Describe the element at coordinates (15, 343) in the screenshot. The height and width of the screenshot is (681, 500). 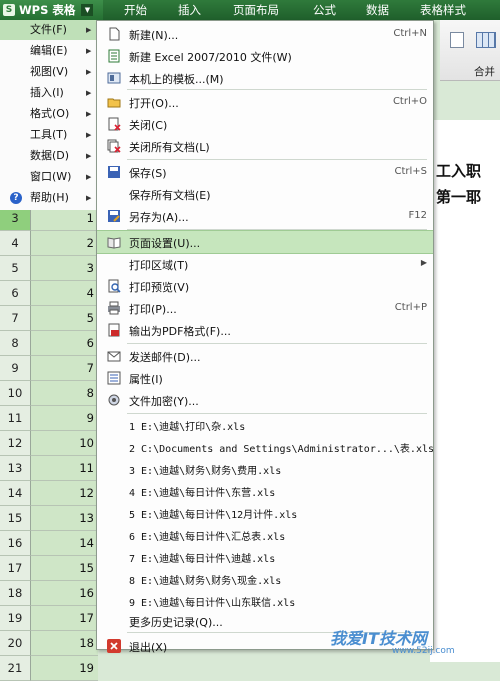
I see `row-header: 8` at that location.